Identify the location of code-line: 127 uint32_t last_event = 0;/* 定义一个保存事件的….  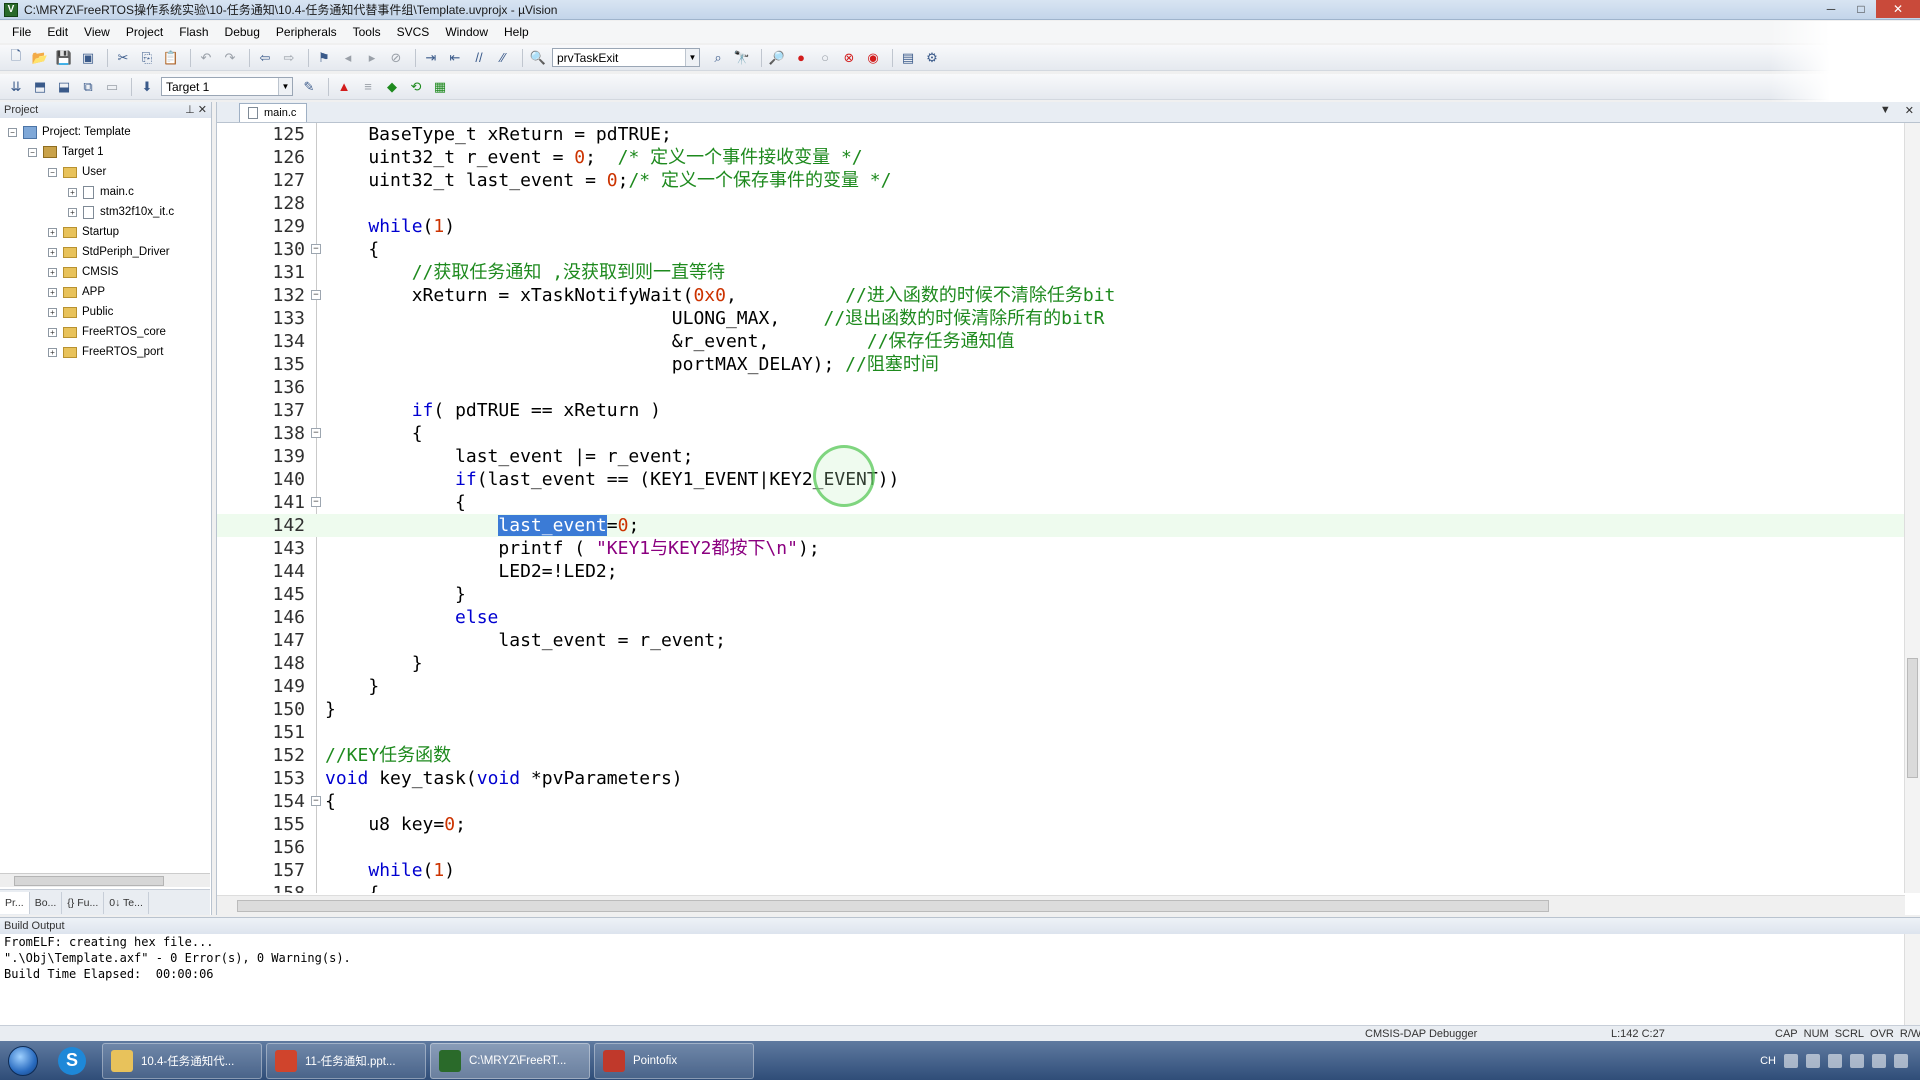
(1061, 180).